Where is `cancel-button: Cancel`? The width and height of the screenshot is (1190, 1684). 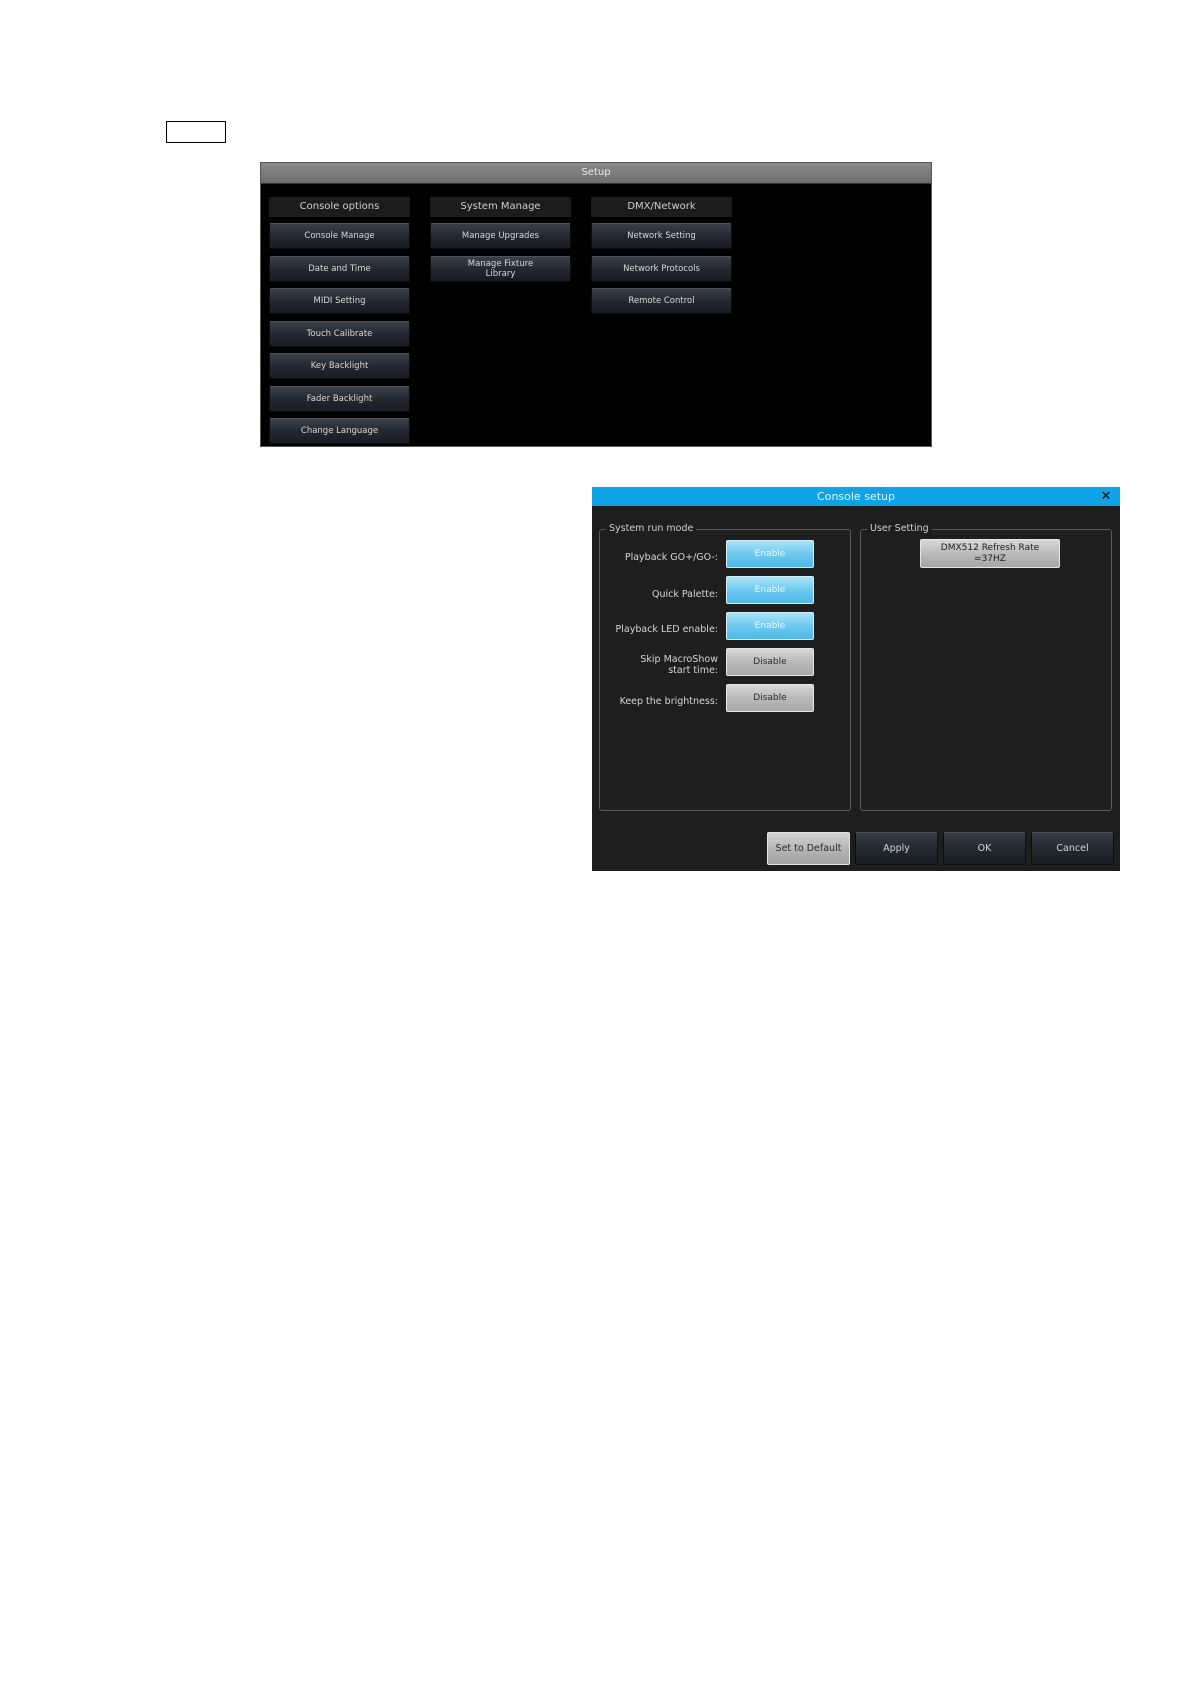 cancel-button: Cancel is located at coordinates (1072, 848).